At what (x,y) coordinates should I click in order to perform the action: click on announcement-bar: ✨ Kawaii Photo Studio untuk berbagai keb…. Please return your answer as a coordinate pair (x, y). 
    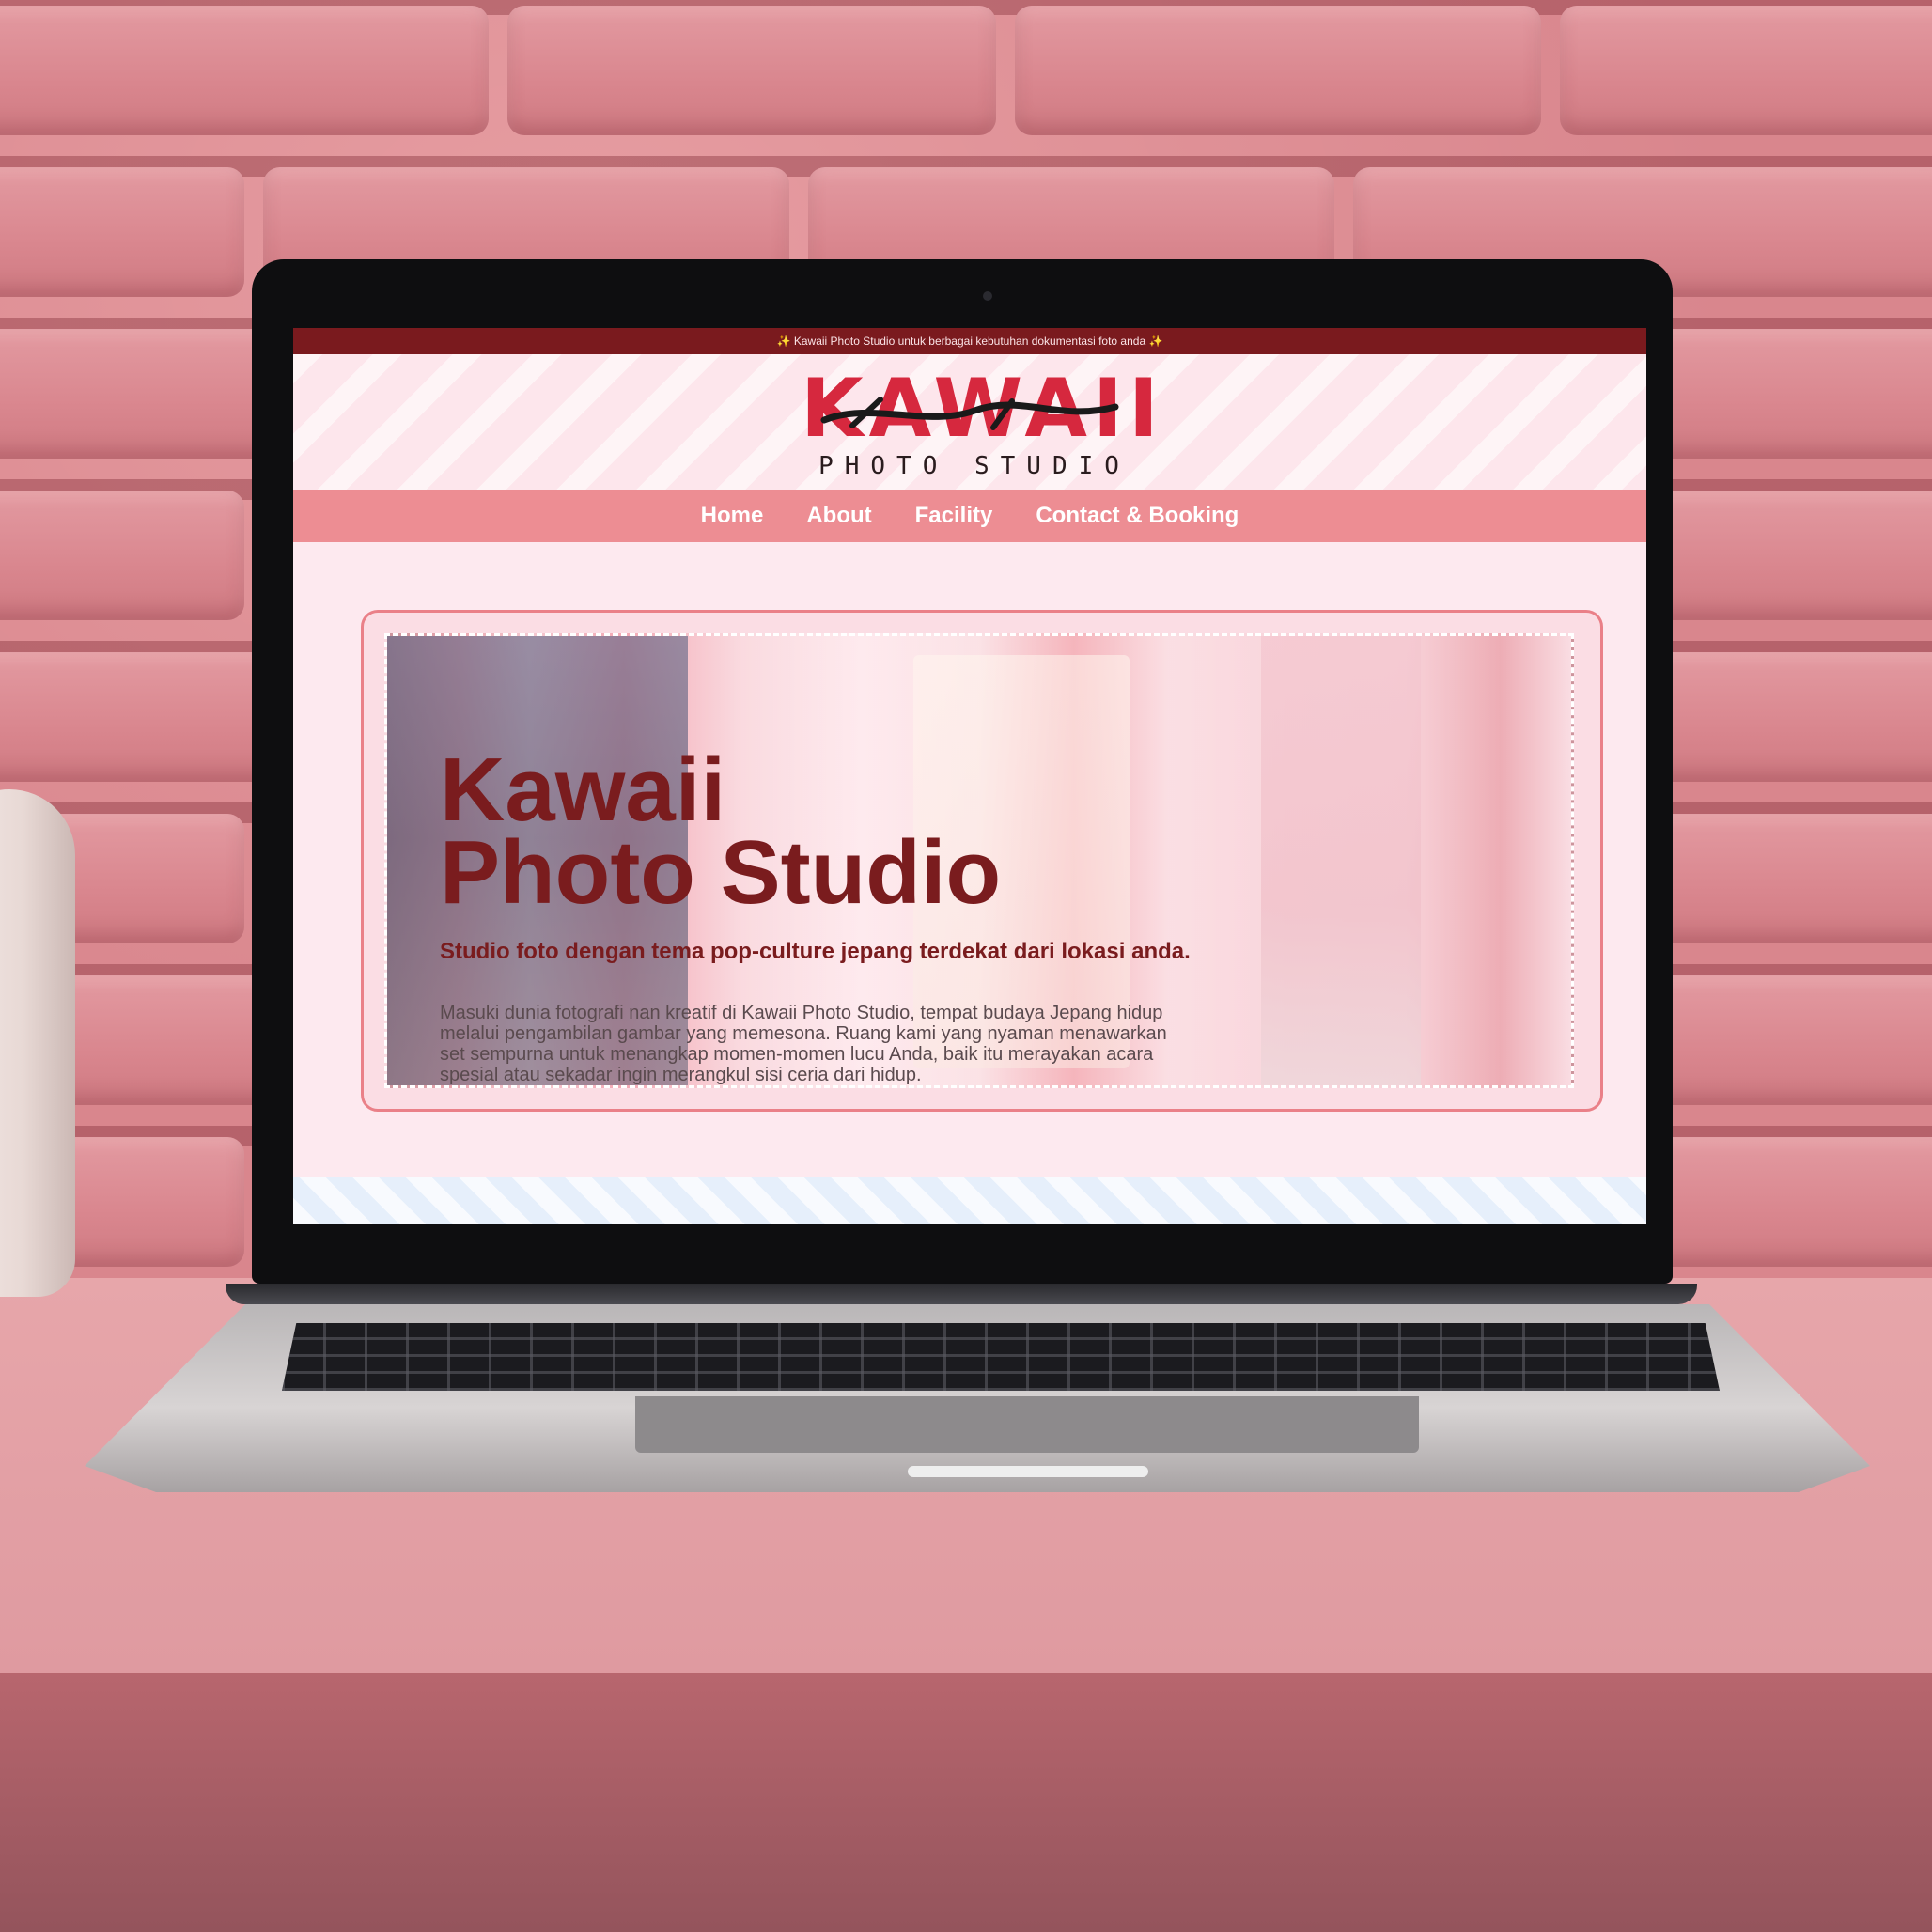
    Looking at the image, I should click on (969, 341).